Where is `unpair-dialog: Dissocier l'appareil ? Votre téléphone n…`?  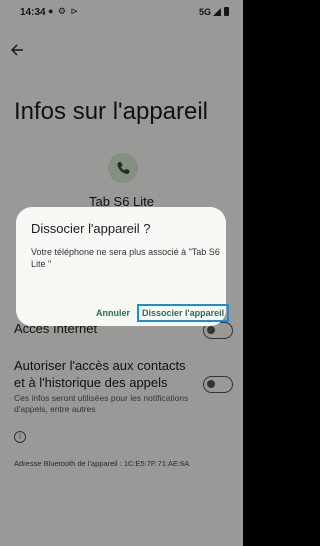 unpair-dialog: Dissocier l'appareil ? Votre téléphone n… is located at coordinates (123, 266).